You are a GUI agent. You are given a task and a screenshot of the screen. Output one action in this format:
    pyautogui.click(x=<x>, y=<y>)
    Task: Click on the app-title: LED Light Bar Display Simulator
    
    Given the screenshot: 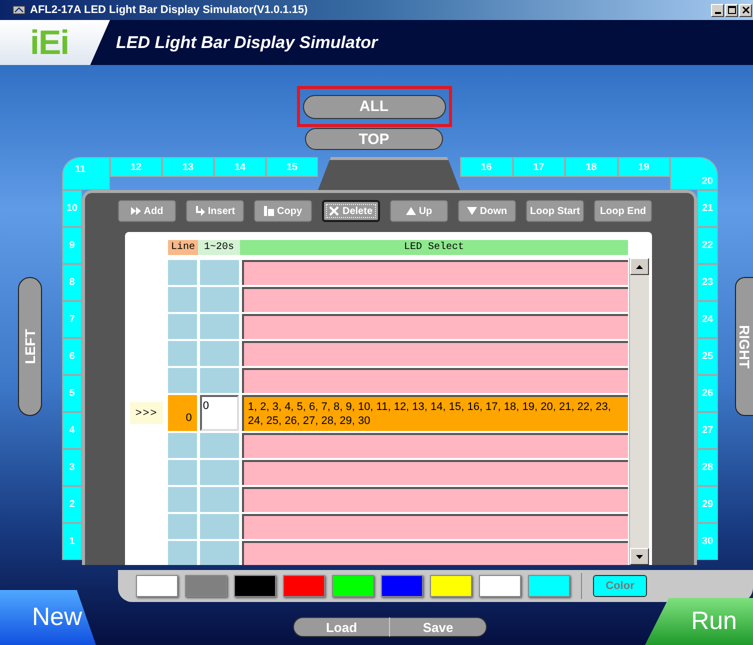 What is the action you would take?
    pyautogui.click(x=247, y=42)
    